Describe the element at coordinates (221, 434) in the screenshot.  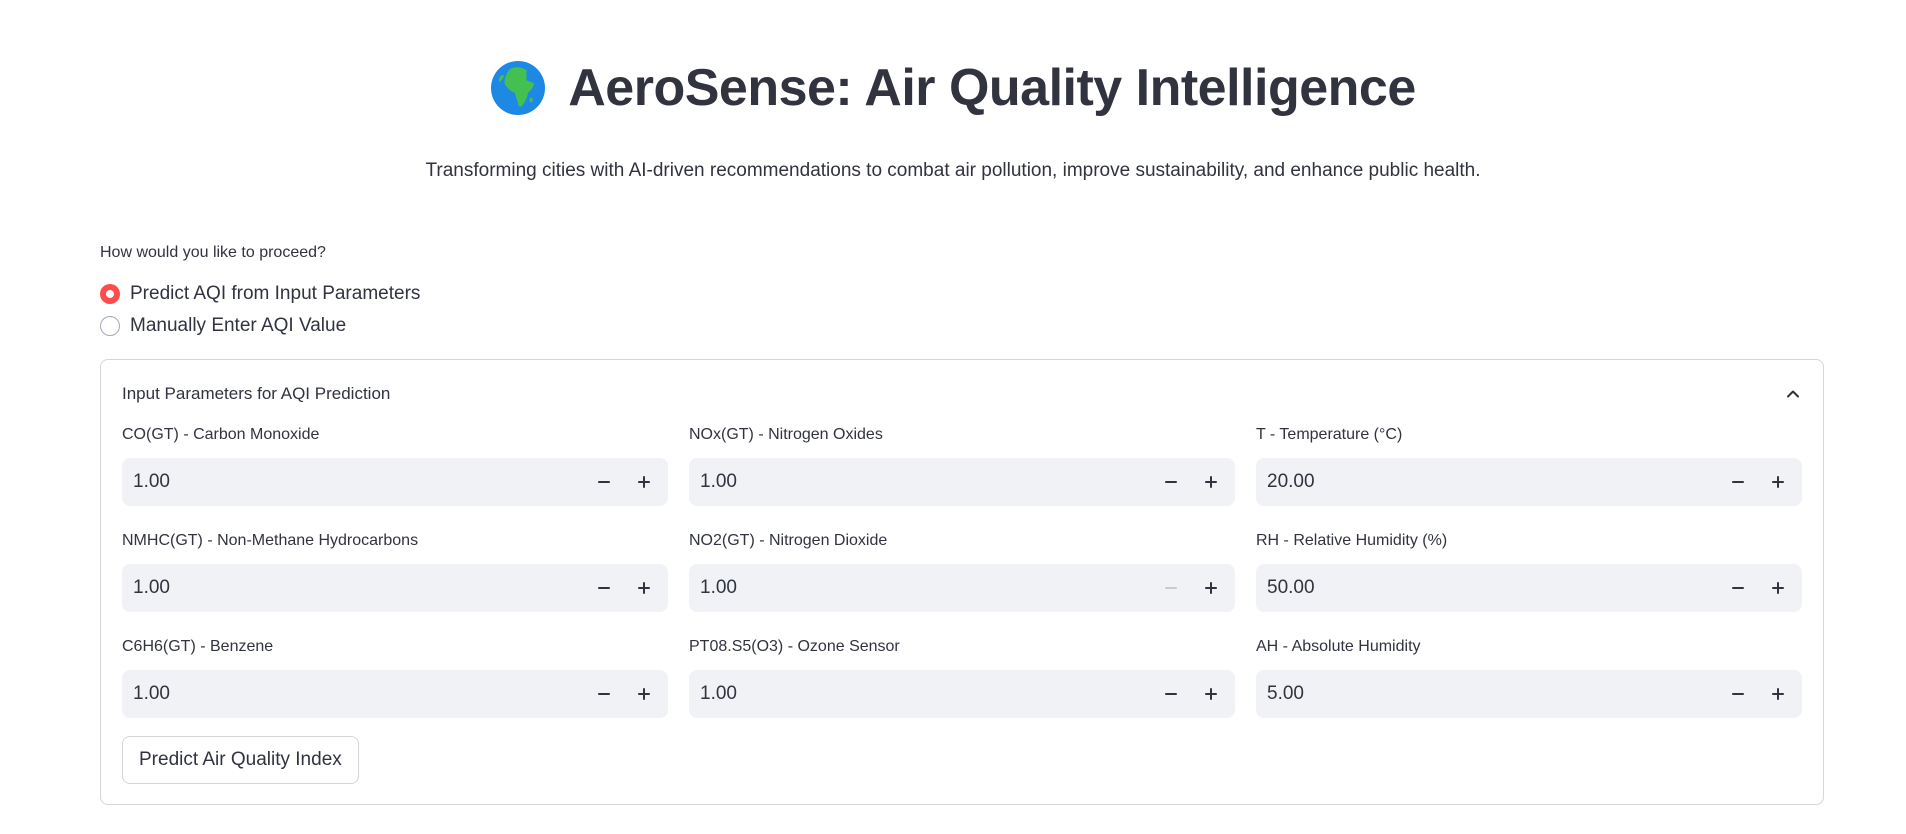
I see `field-label: CO(GT) - Carbon Monoxide` at that location.